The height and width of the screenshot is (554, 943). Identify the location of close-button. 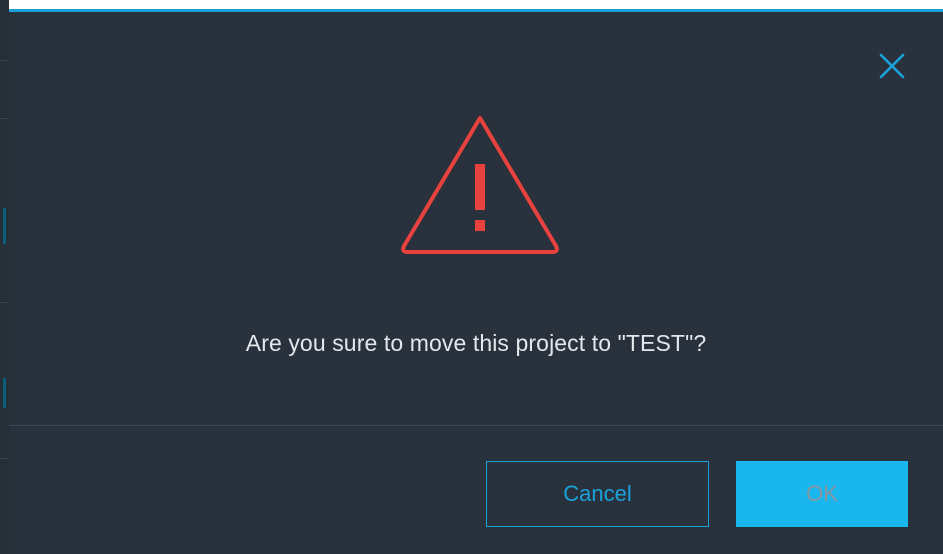
(892, 66).